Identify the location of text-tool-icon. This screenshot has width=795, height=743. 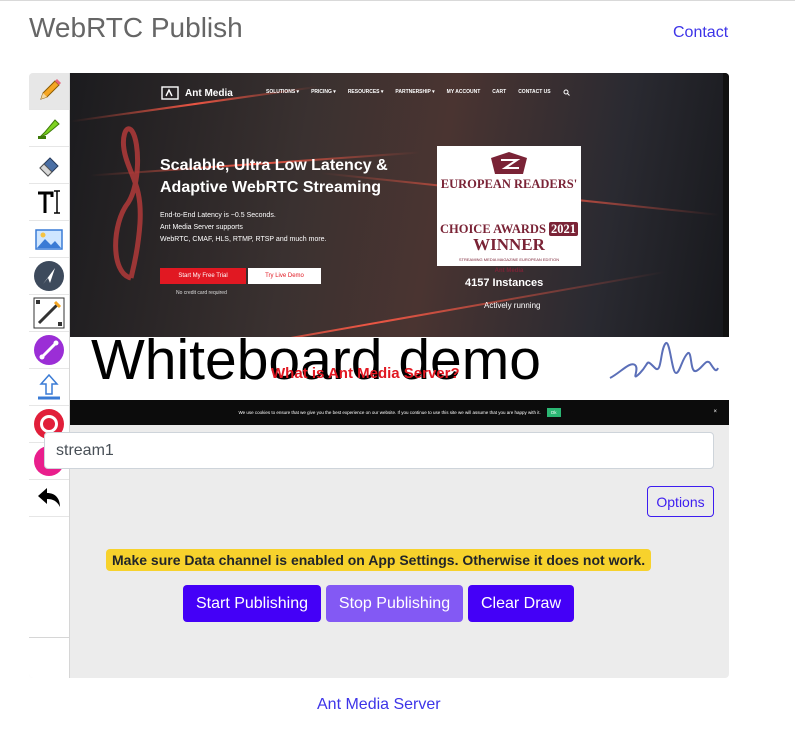
(49, 202).